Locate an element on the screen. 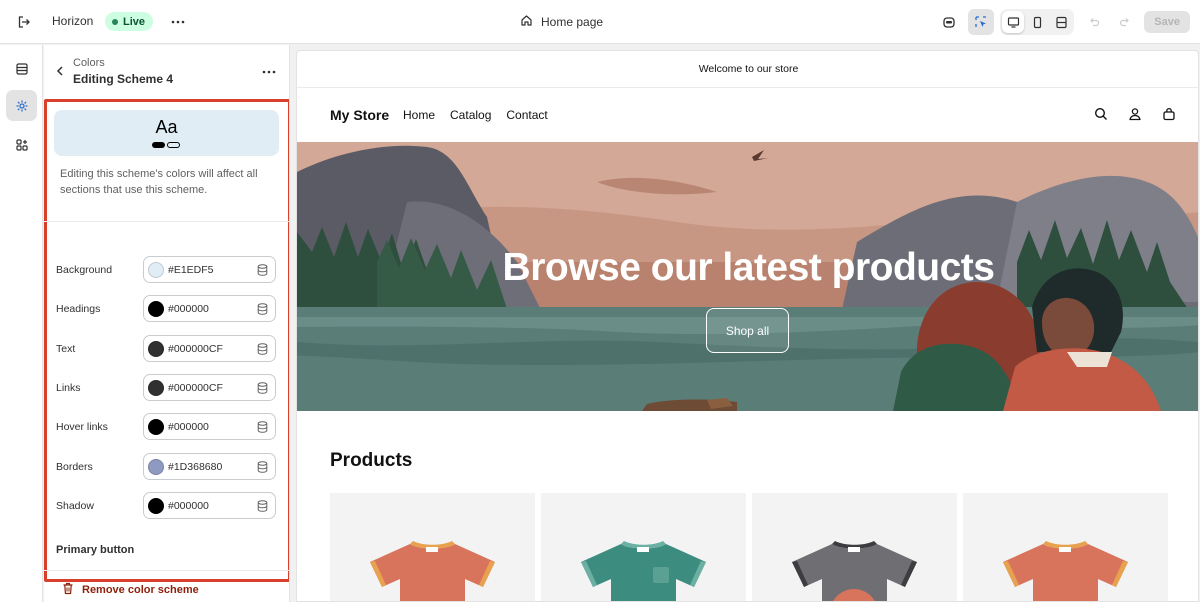 This screenshot has width=1200, height=602. color-setting-label: Headings is located at coordinates (78, 309).